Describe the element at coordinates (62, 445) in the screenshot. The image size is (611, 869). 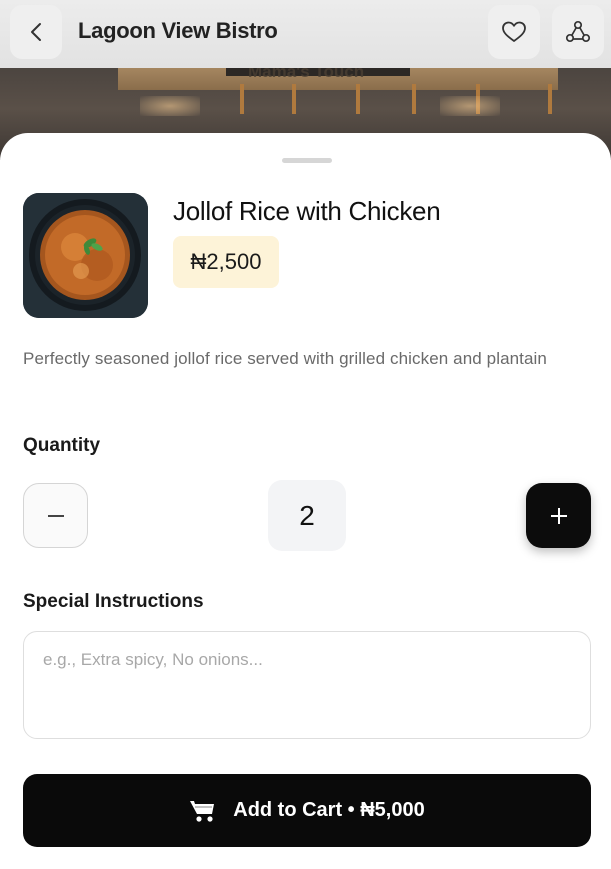
I see `quantity-label: Quantity` at that location.